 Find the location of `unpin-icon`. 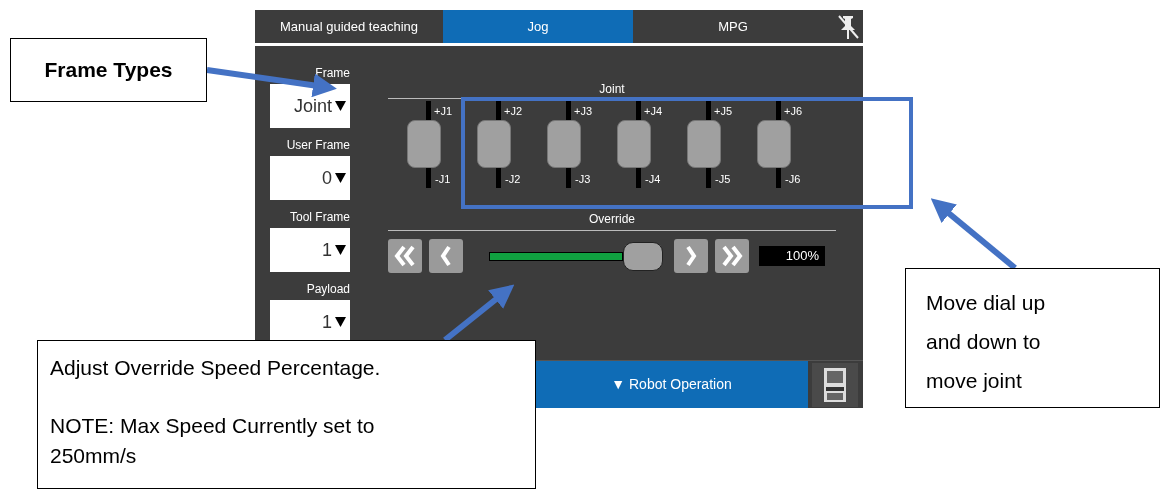

unpin-icon is located at coordinates (848, 26).